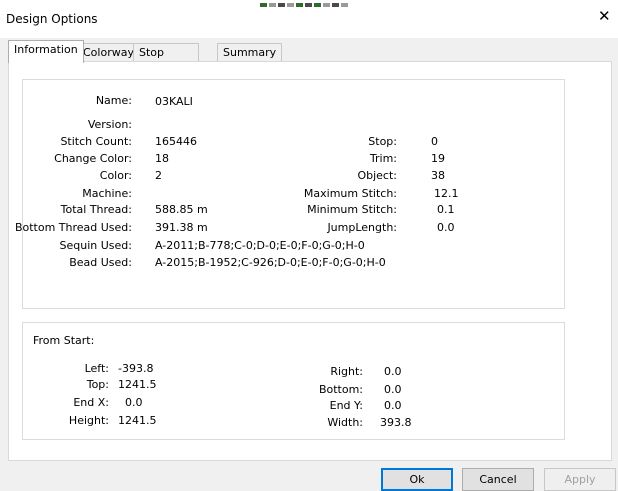 The height and width of the screenshot is (491, 618). I want to click on name-value: 03KALI, so click(174, 101).